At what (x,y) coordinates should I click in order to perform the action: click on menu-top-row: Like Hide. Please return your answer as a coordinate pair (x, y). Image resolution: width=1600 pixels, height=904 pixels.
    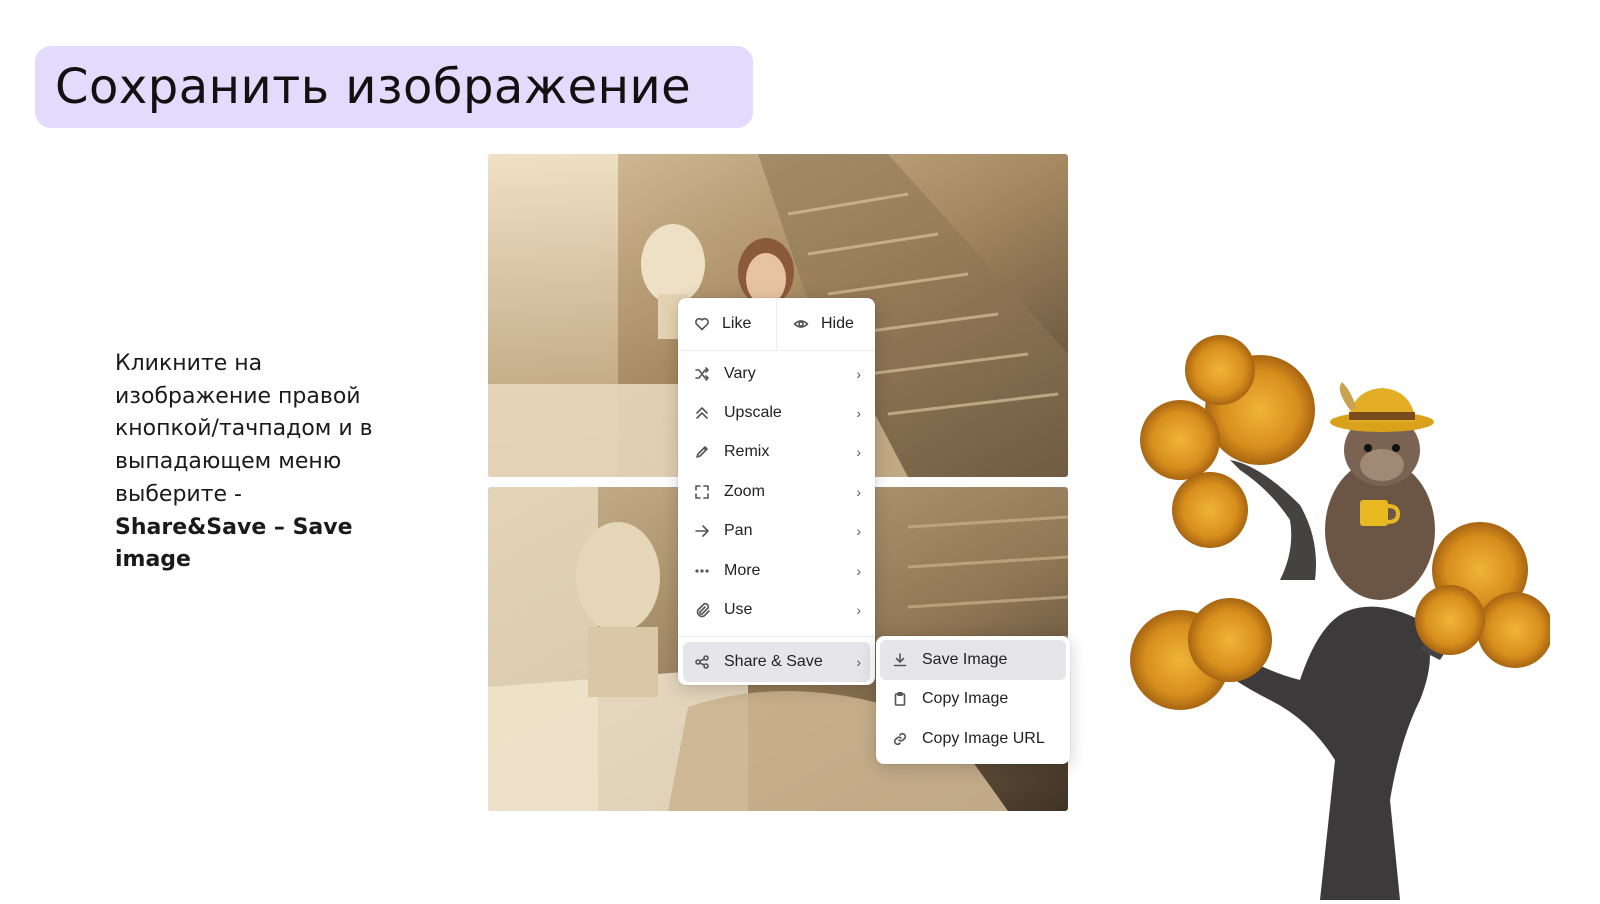
    Looking at the image, I should click on (776, 324).